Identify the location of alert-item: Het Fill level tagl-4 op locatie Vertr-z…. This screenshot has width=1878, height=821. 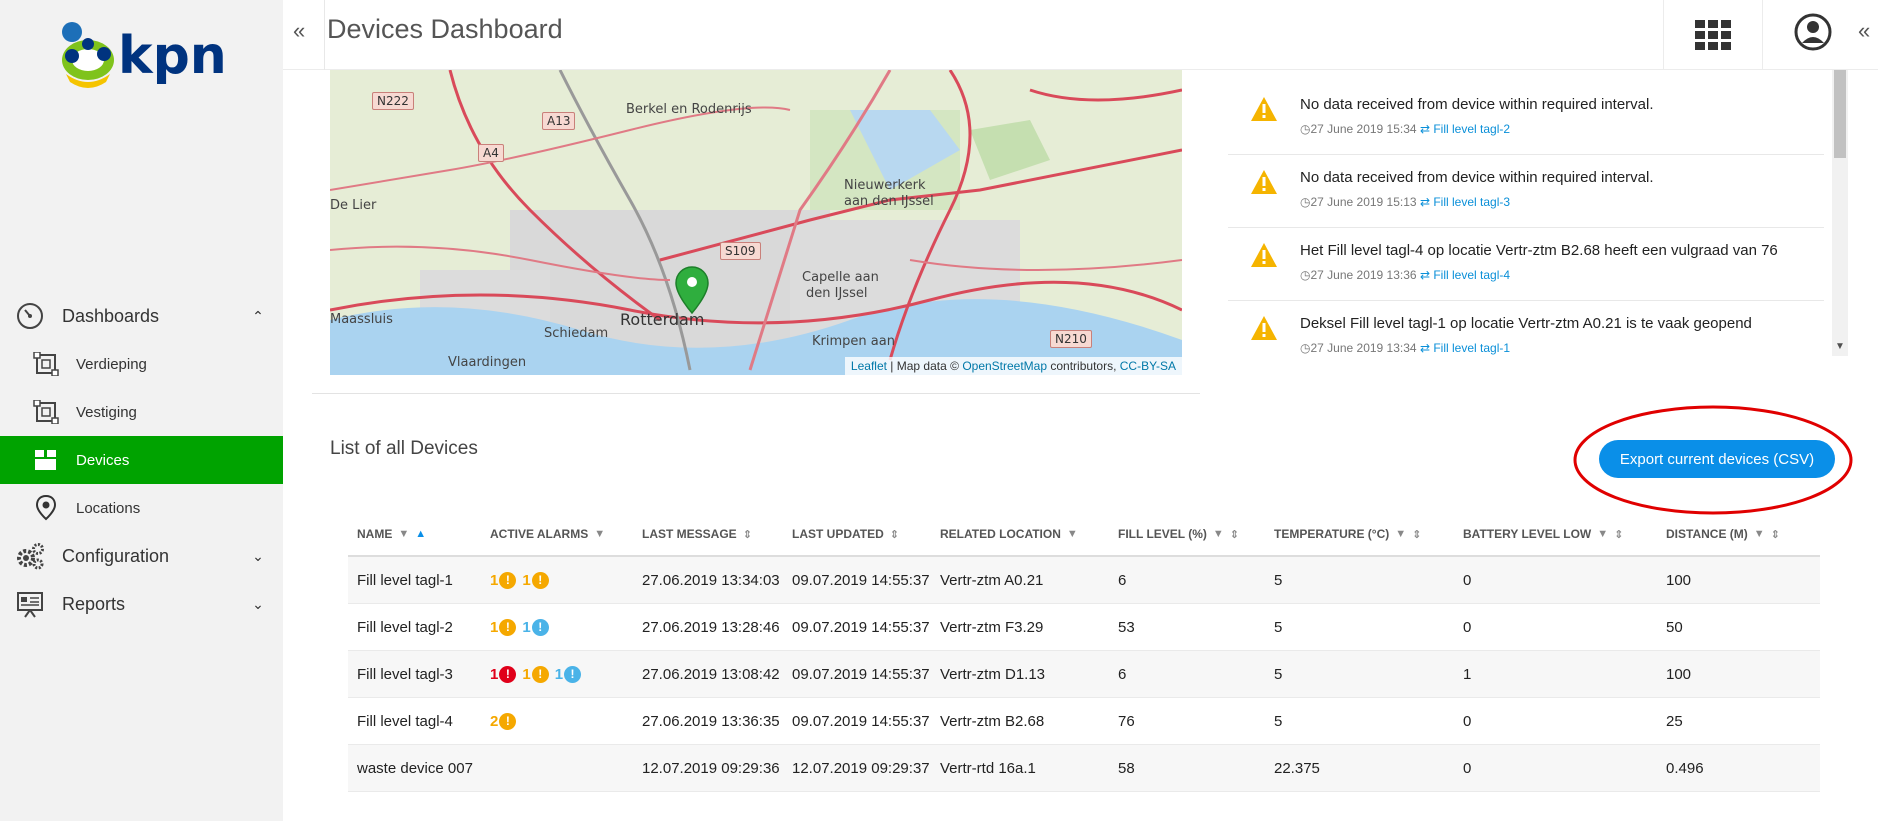
(1526, 264).